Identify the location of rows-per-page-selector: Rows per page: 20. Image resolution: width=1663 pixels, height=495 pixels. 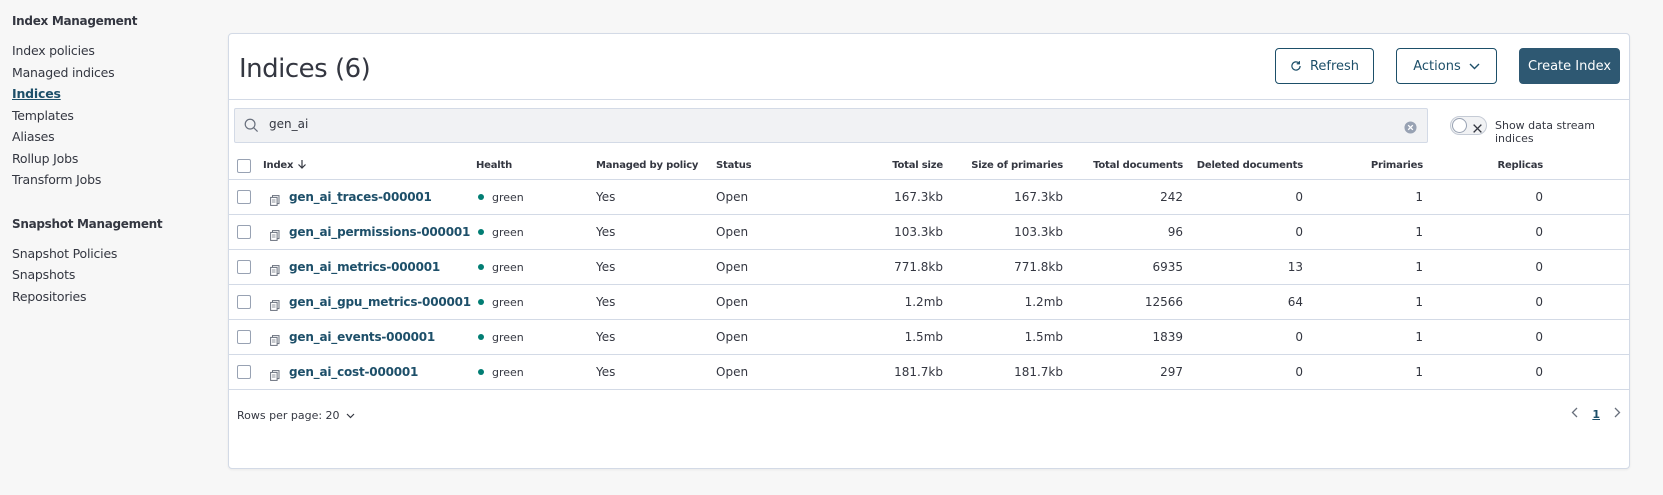
(296, 415).